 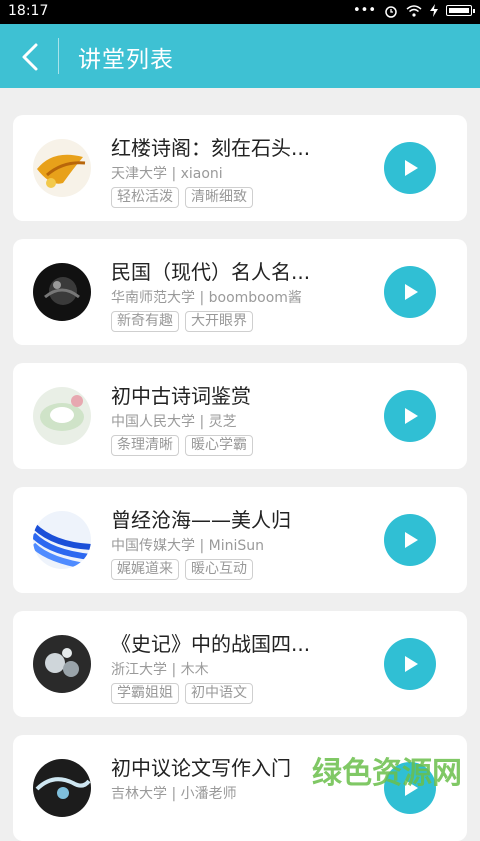 What do you see at coordinates (126, 60) in the screenshot?
I see `page-title: 讲堂列表` at bounding box center [126, 60].